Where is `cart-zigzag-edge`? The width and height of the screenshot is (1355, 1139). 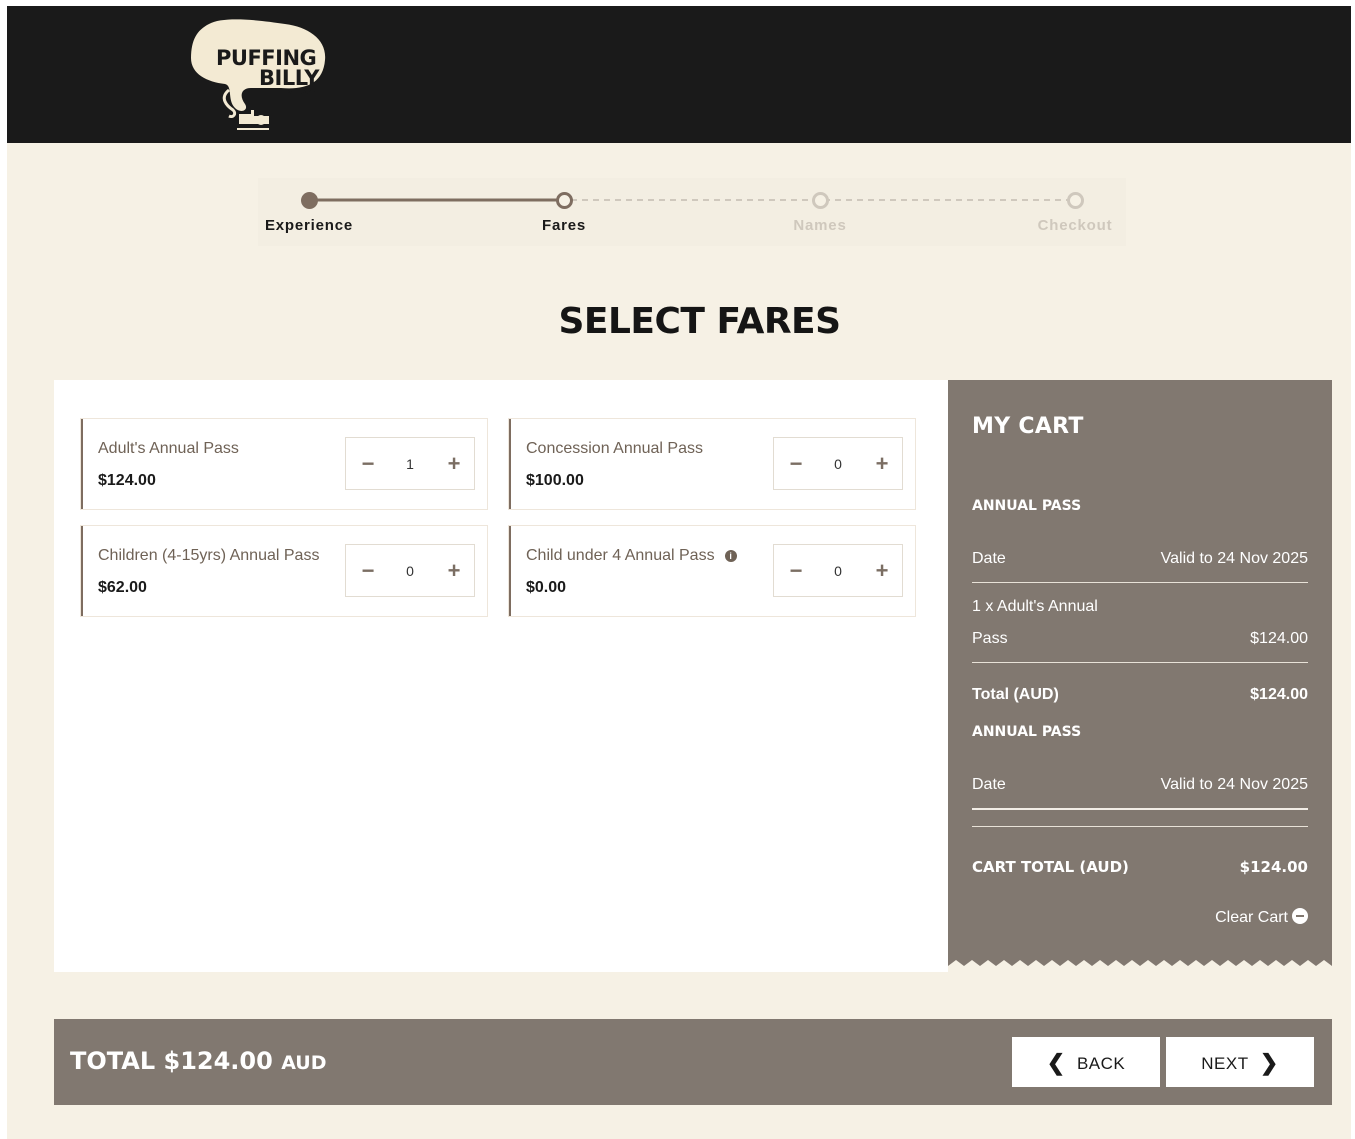 cart-zigzag-edge is located at coordinates (1140, 967).